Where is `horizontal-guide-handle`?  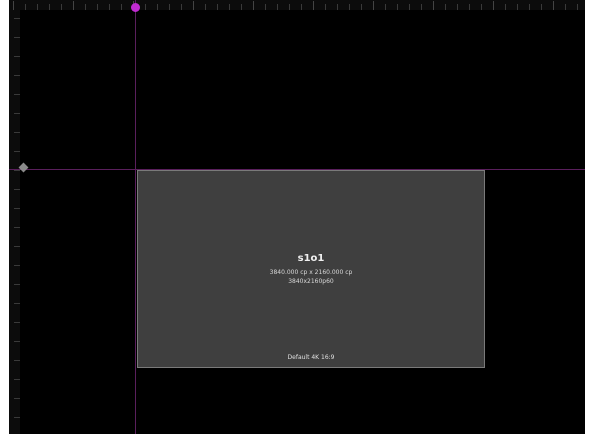
horizontal-guide-handle is located at coordinates (23, 167).